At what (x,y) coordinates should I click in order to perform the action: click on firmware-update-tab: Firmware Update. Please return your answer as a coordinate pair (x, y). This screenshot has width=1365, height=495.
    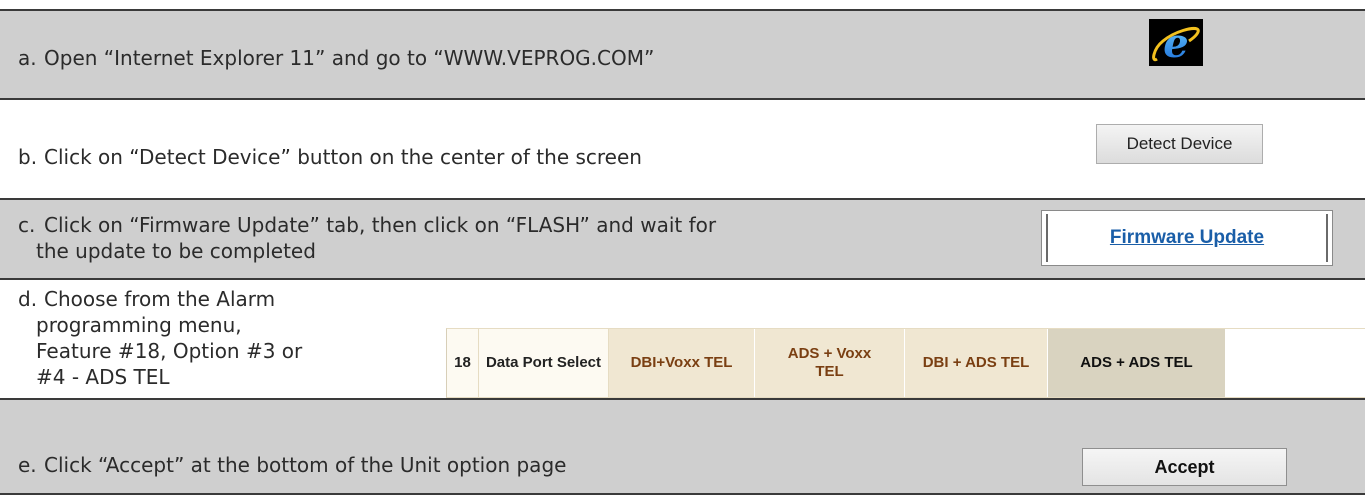
    Looking at the image, I should click on (1187, 238).